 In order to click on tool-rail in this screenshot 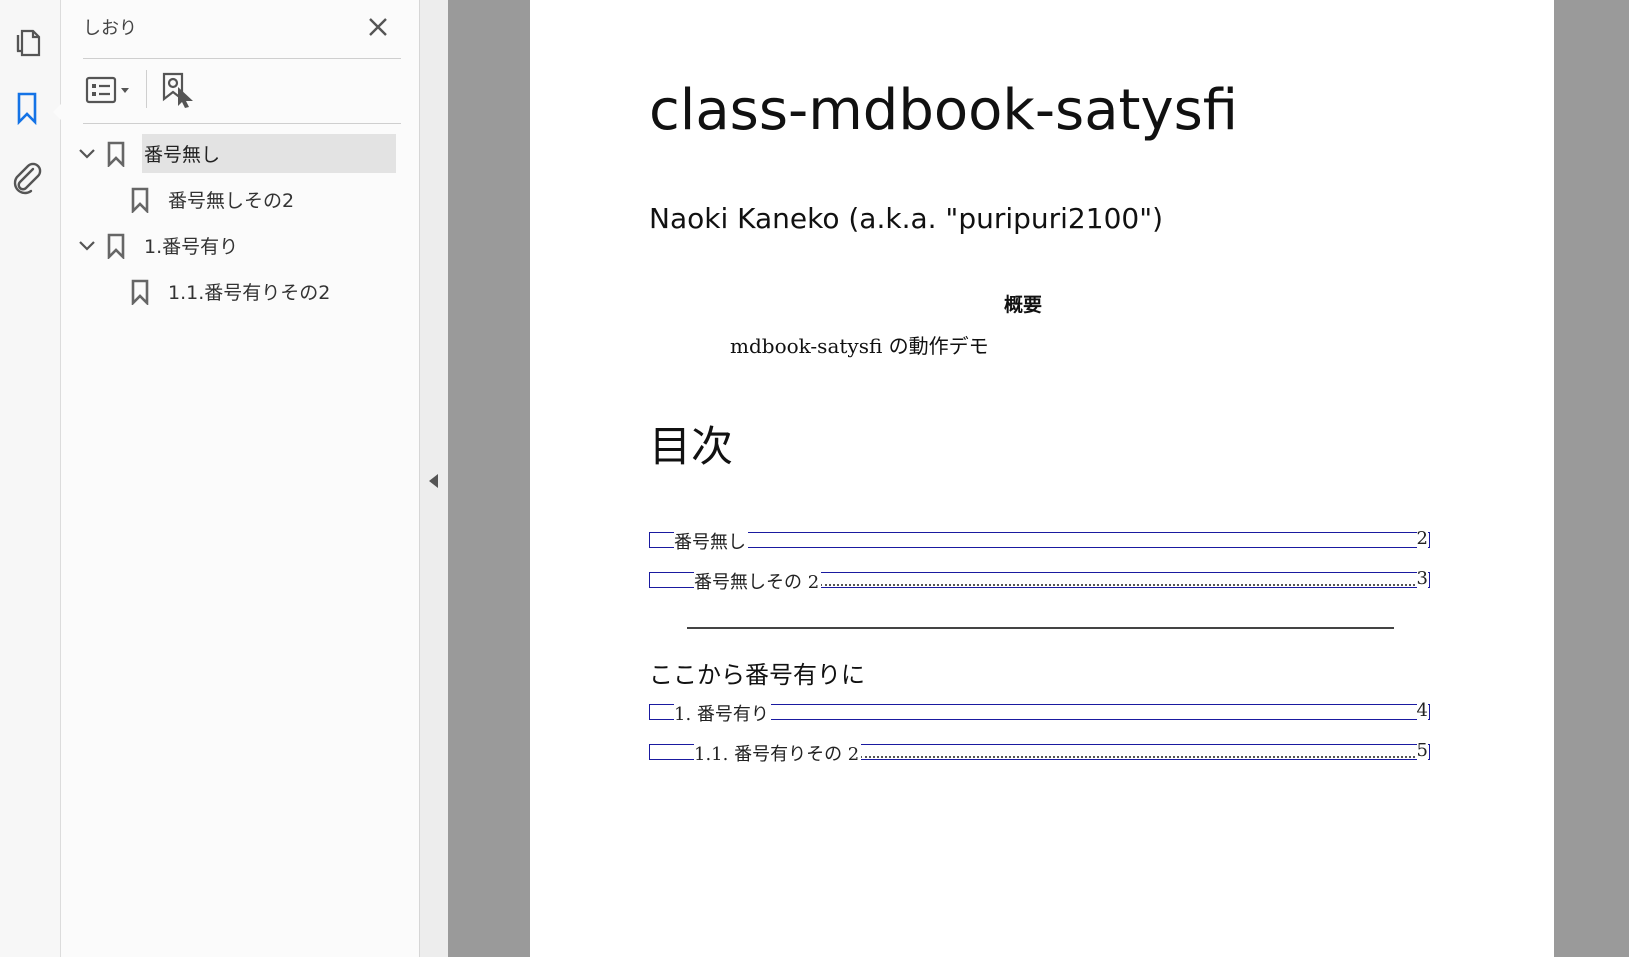, I will do `click(30, 478)`.